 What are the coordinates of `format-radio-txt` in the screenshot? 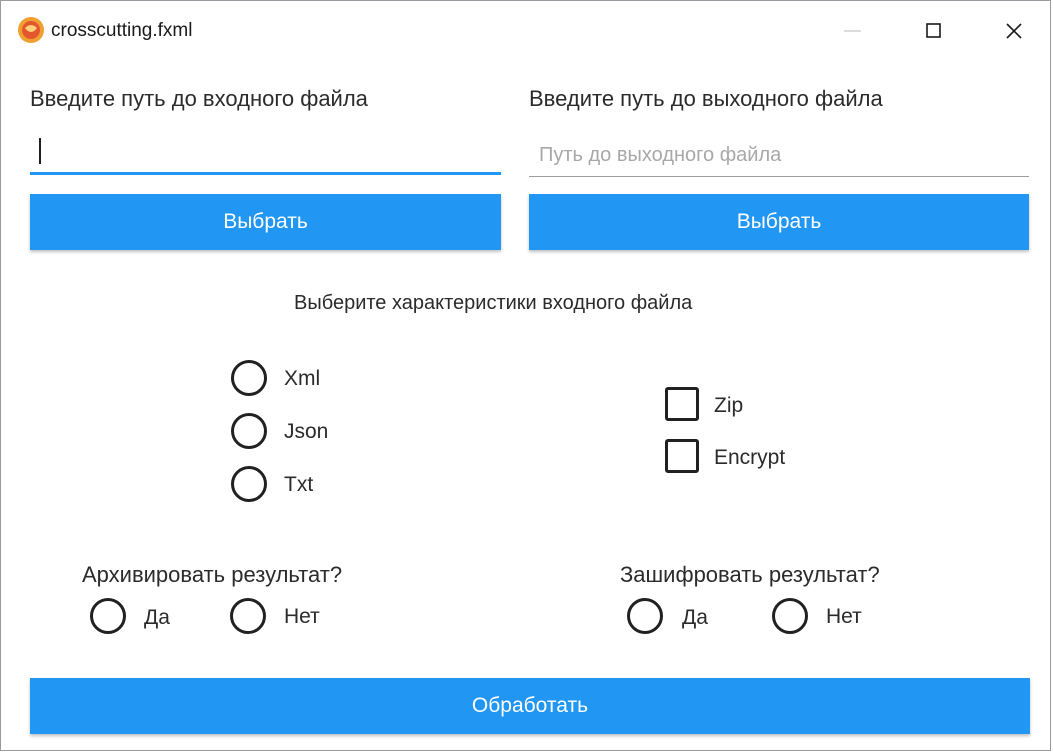 It's located at (249, 484).